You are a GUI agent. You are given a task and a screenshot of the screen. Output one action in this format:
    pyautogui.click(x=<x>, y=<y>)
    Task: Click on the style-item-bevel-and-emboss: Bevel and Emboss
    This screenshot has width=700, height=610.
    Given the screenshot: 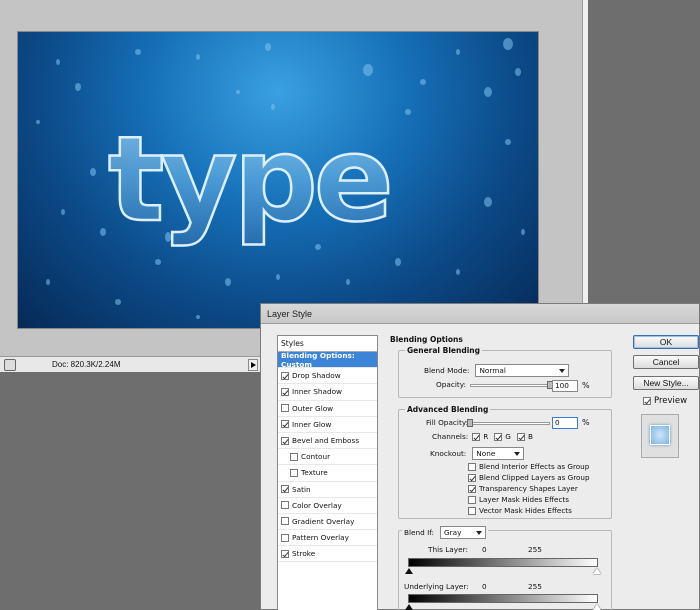 What is the action you would take?
    pyautogui.click(x=327, y=441)
    